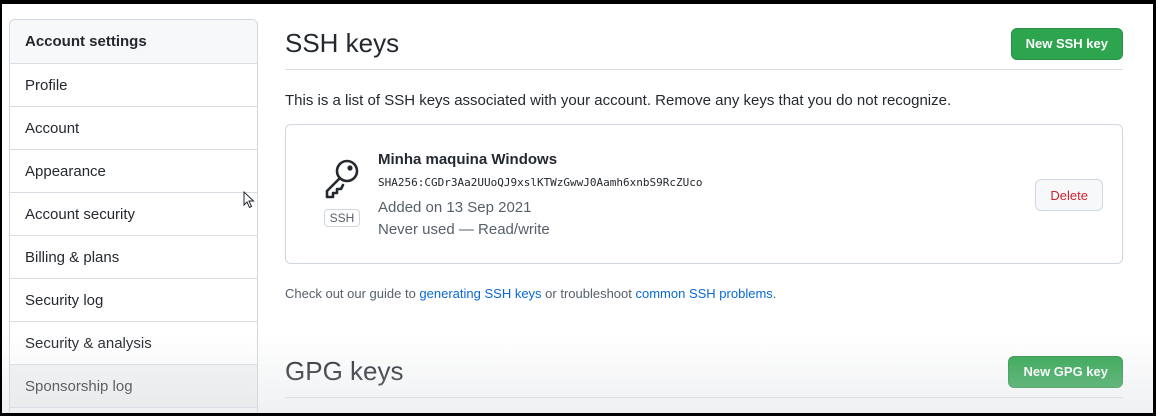 Image resolution: width=1156 pixels, height=416 pixels. Describe the element at coordinates (1069, 195) in the screenshot. I see `delete-ssh-key-button: Delete` at that location.